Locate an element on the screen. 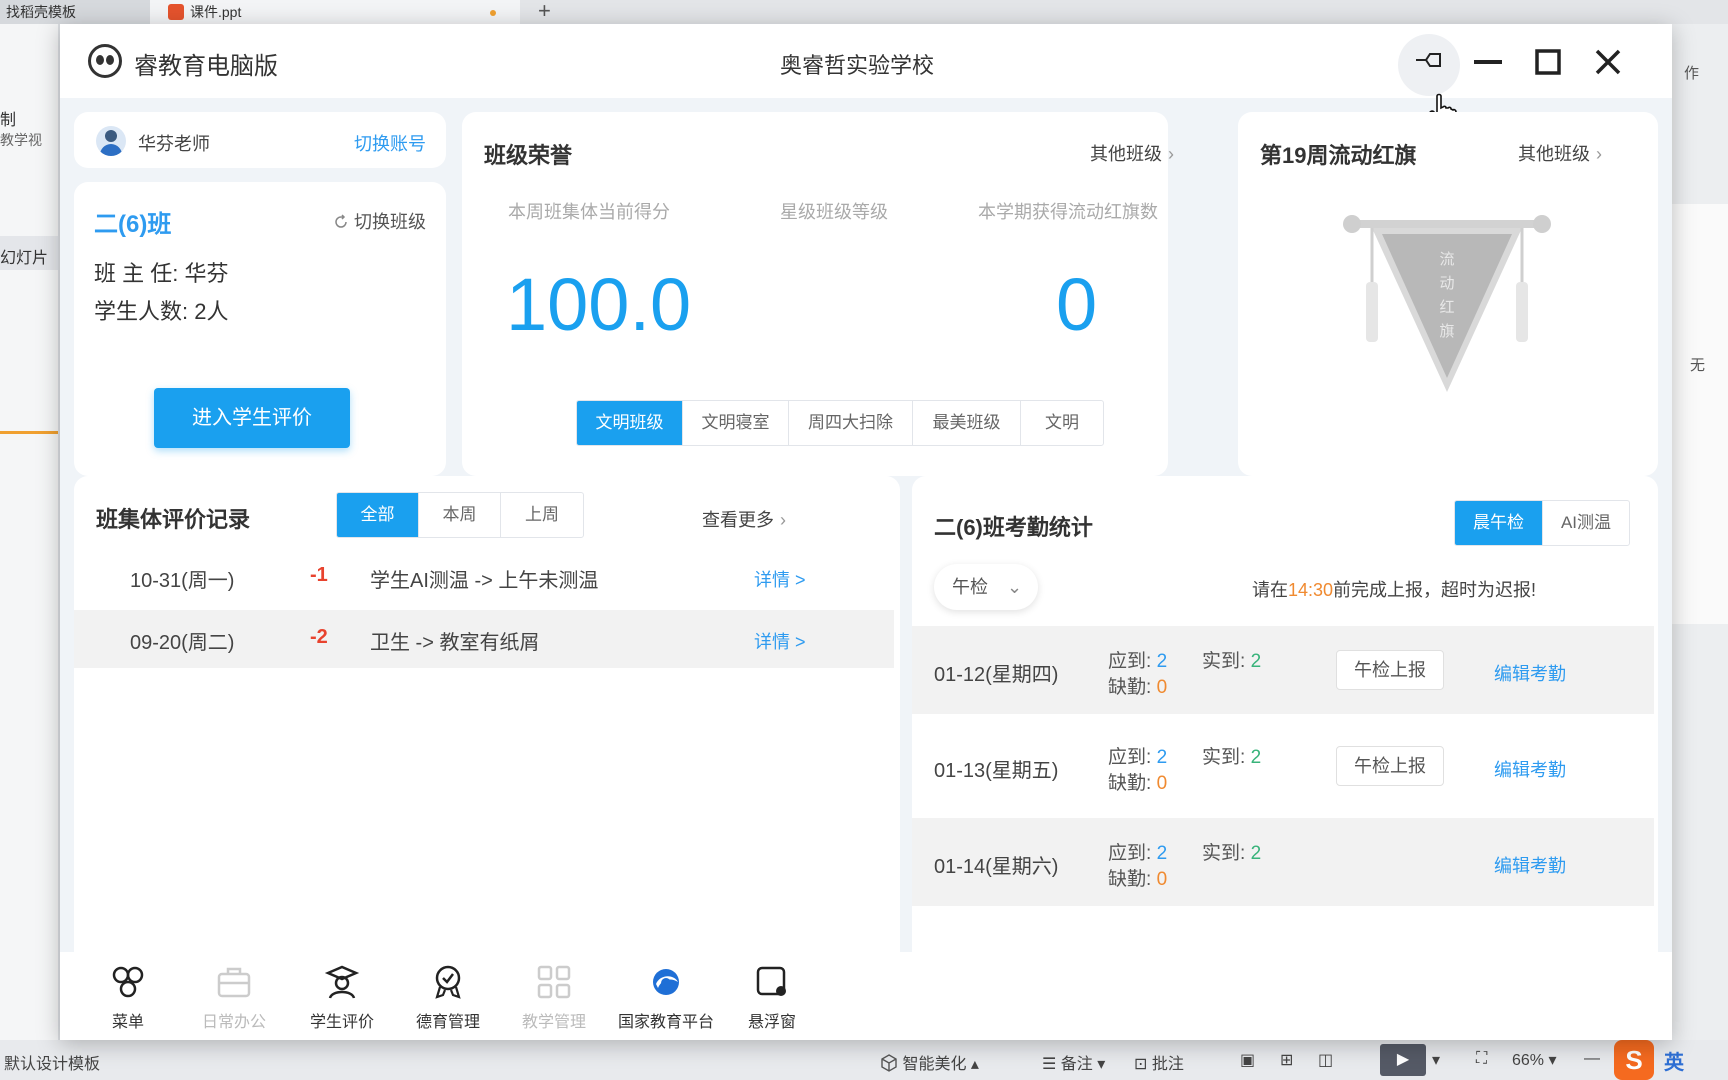 The width and height of the screenshot is (1728, 1080). dock-teaching-management: 教学管理 is located at coordinates (554, 996).